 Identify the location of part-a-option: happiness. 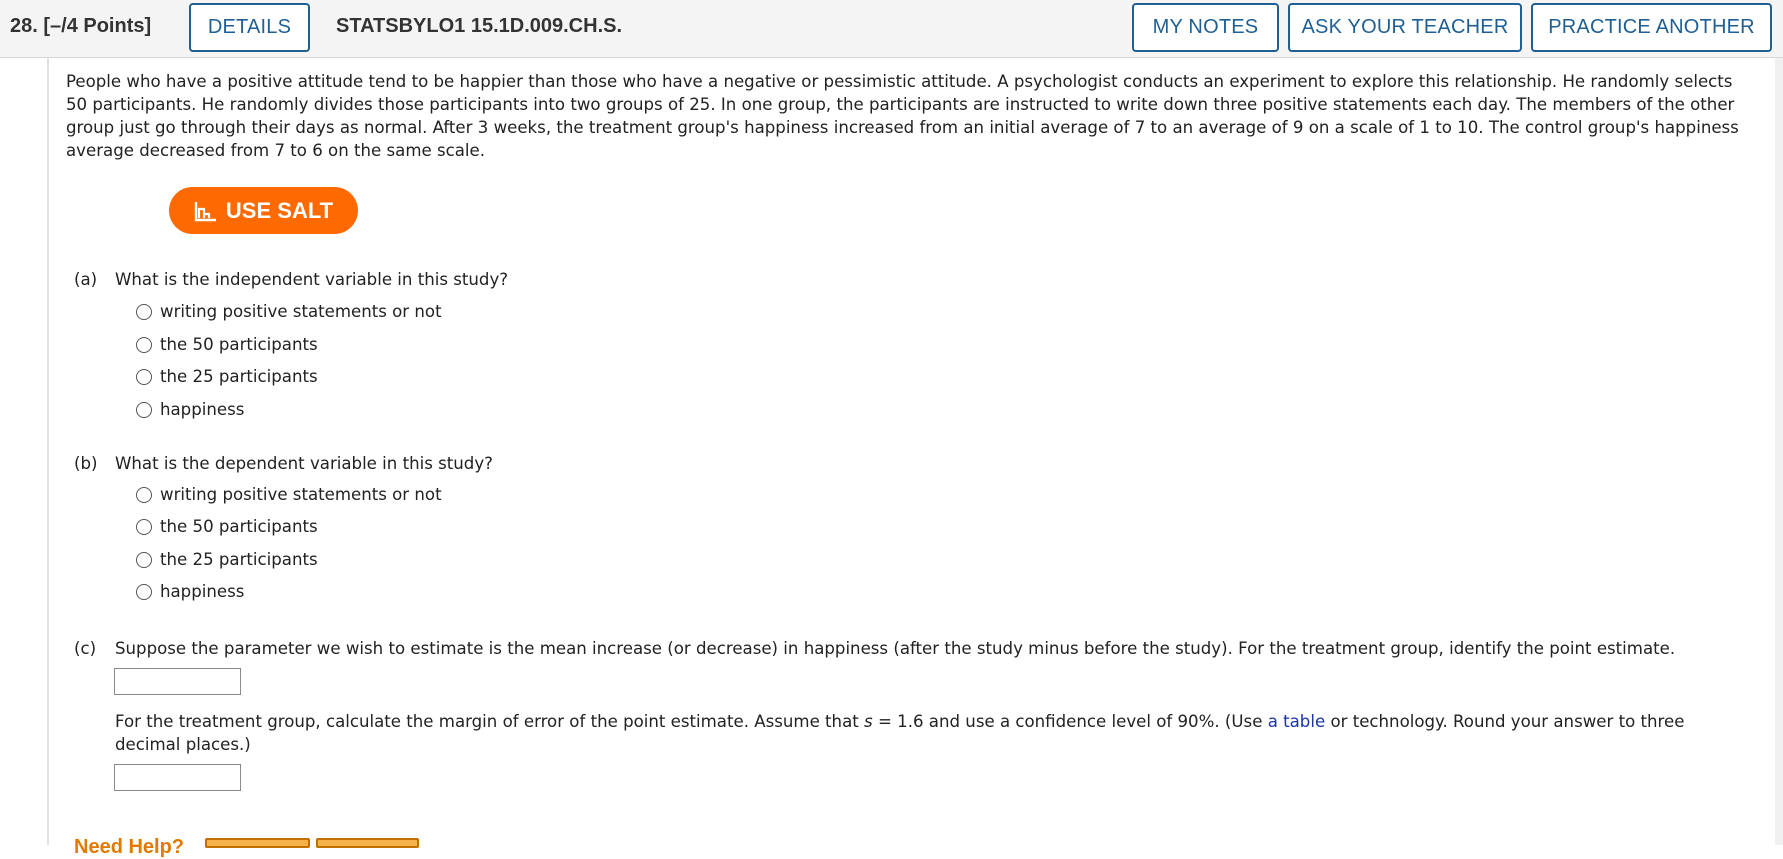
(190, 410).